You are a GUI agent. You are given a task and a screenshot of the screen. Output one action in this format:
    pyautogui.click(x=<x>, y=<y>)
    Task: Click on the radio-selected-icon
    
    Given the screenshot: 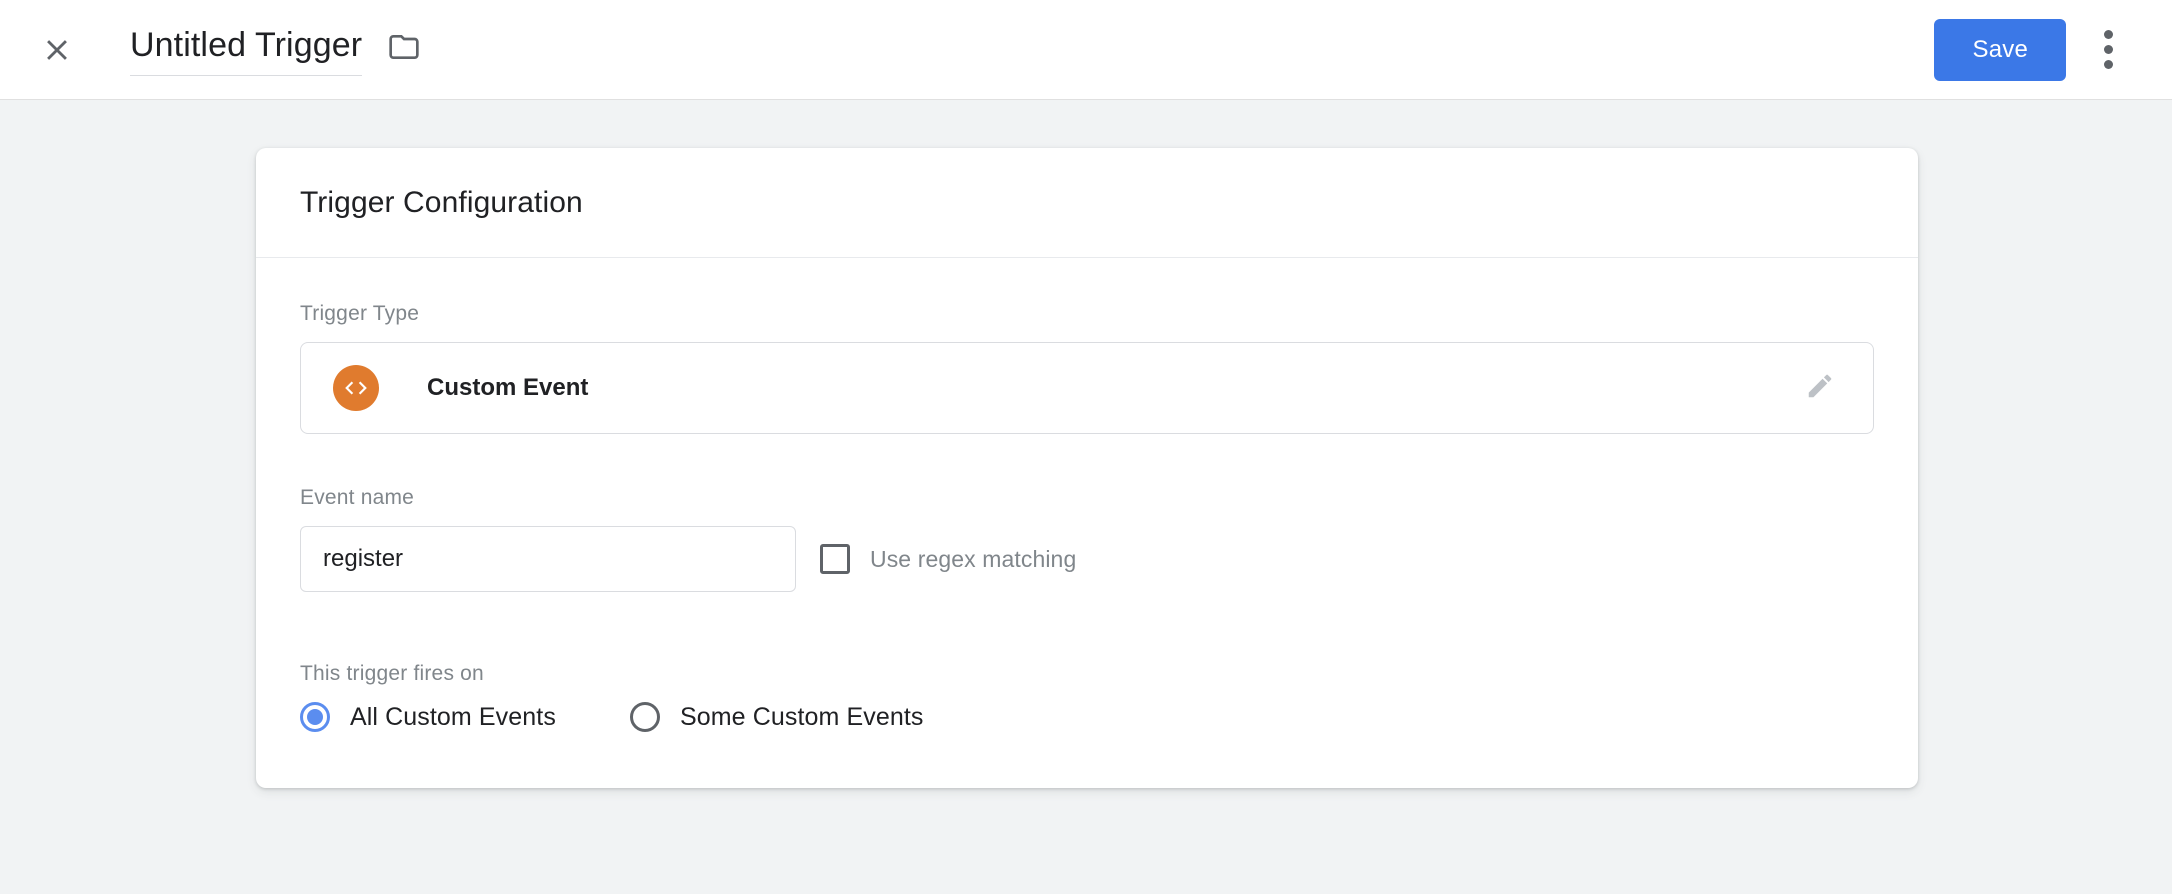 What is the action you would take?
    pyautogui.click(x=315, y=717)
    